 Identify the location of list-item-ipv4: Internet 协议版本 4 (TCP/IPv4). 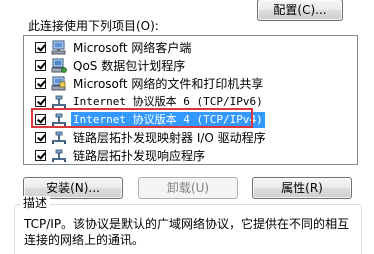
(192, 120).